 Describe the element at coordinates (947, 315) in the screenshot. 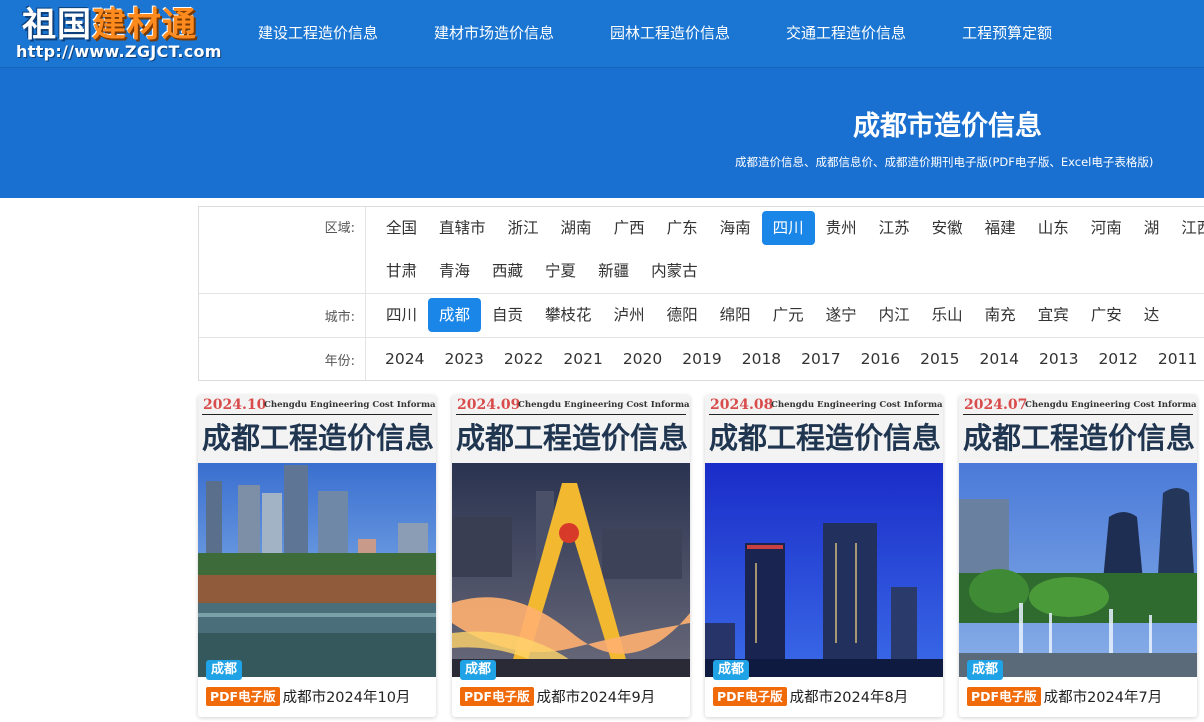

I see `city-option: 乐山` at that location.